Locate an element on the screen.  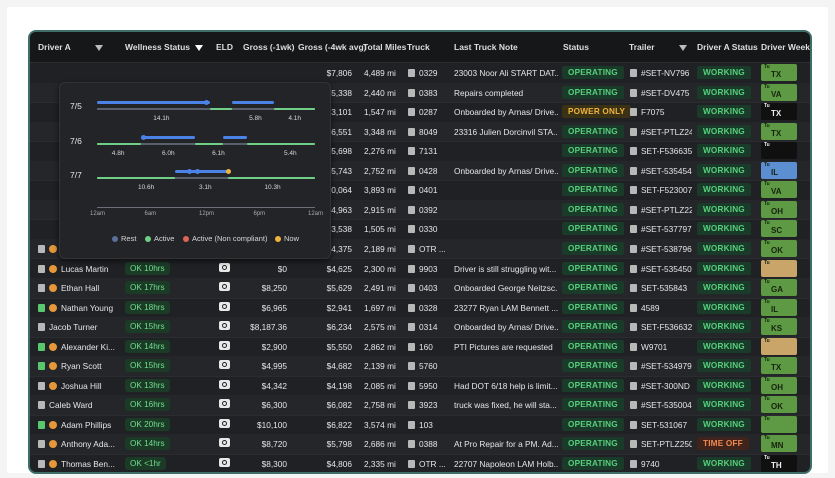
wellness-status-badge: OK 18hrs is located at coordinates (147, 307).